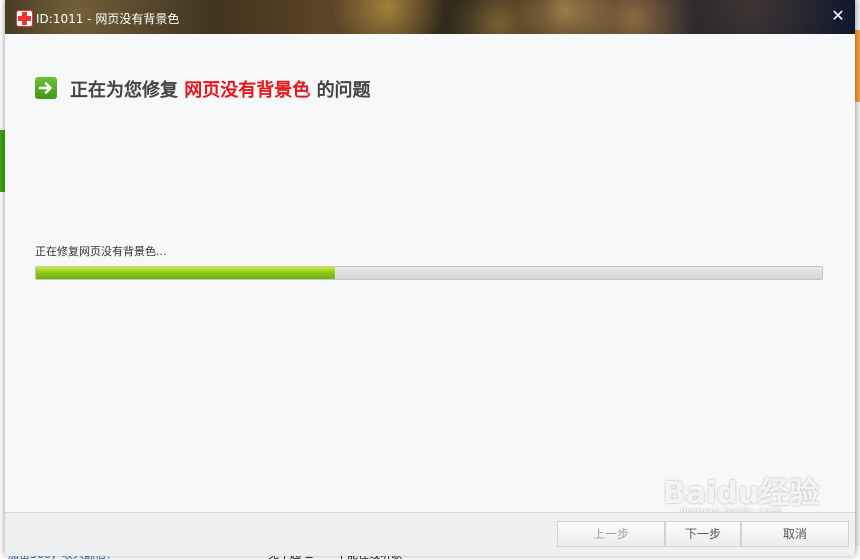 The width and height of the screenshot is (860, 560). What do you see at coordinates (703, 534) in the screenshot?
I see `next-step-button: 下一步` at bounding box center [703, 534].